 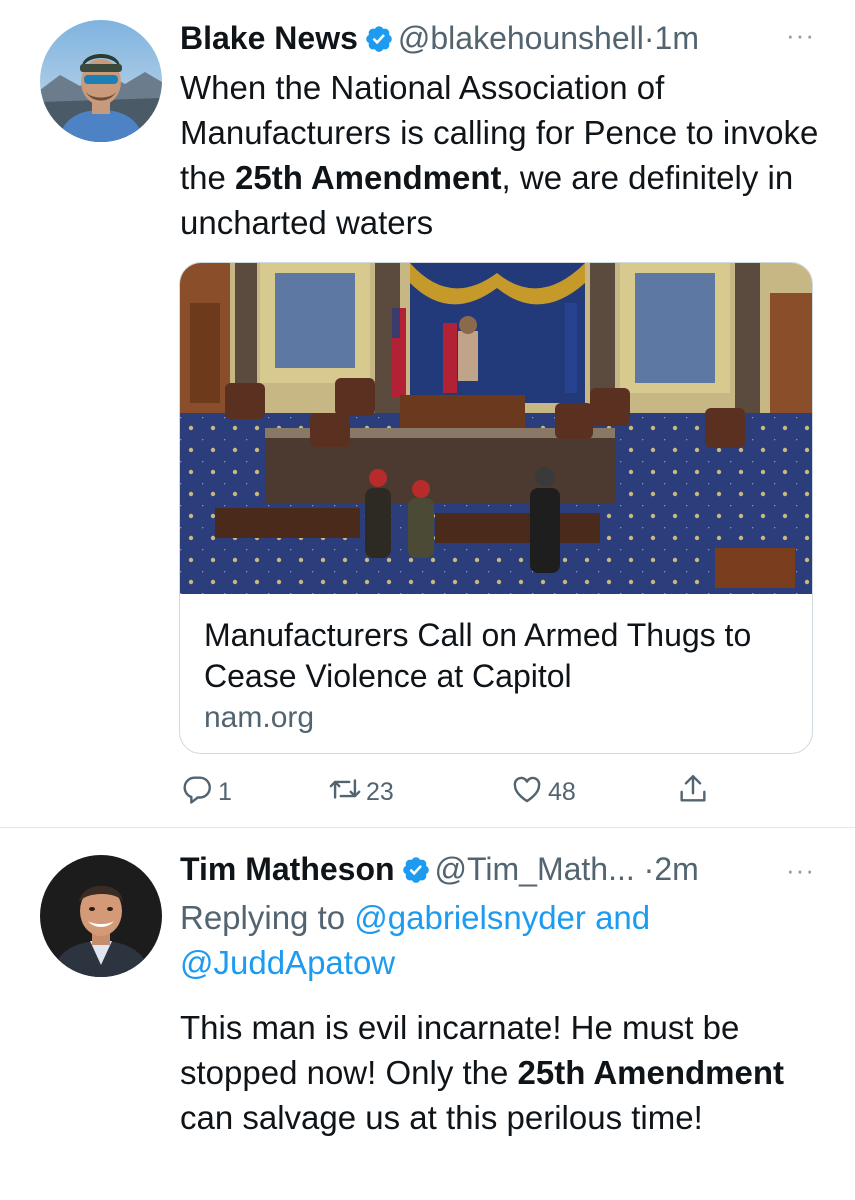 I want to click on reply-button: 1, so click(x=206, y=792).